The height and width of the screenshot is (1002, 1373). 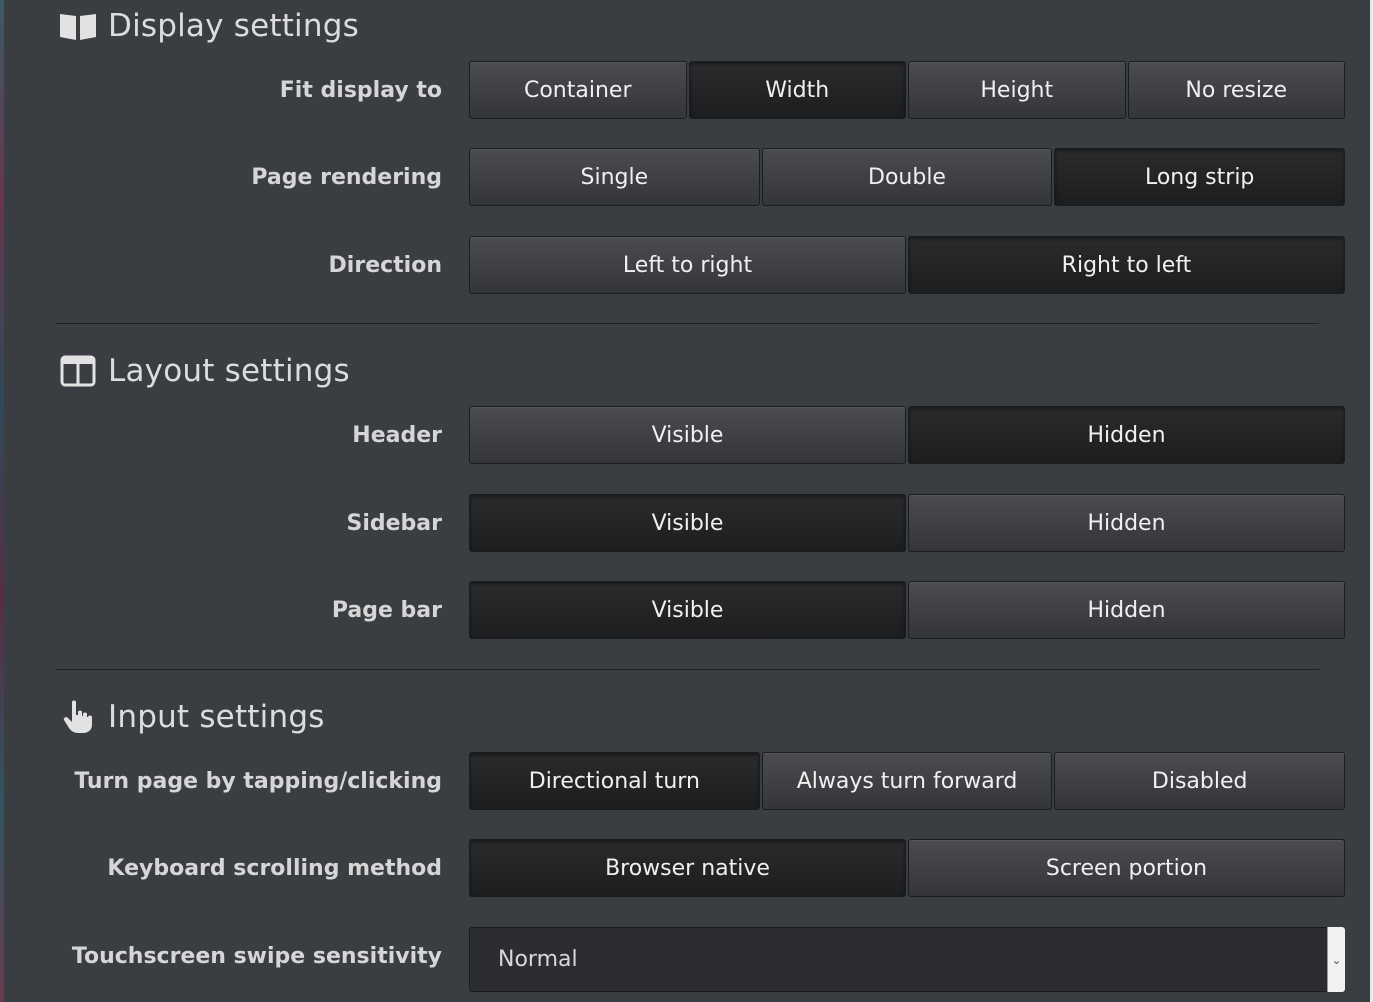 What do you see at coordinates (1126, 265) in the screenshot?
I see `direction-option-right-to-left-button: Right to left` at bounding box center [1126, 265].